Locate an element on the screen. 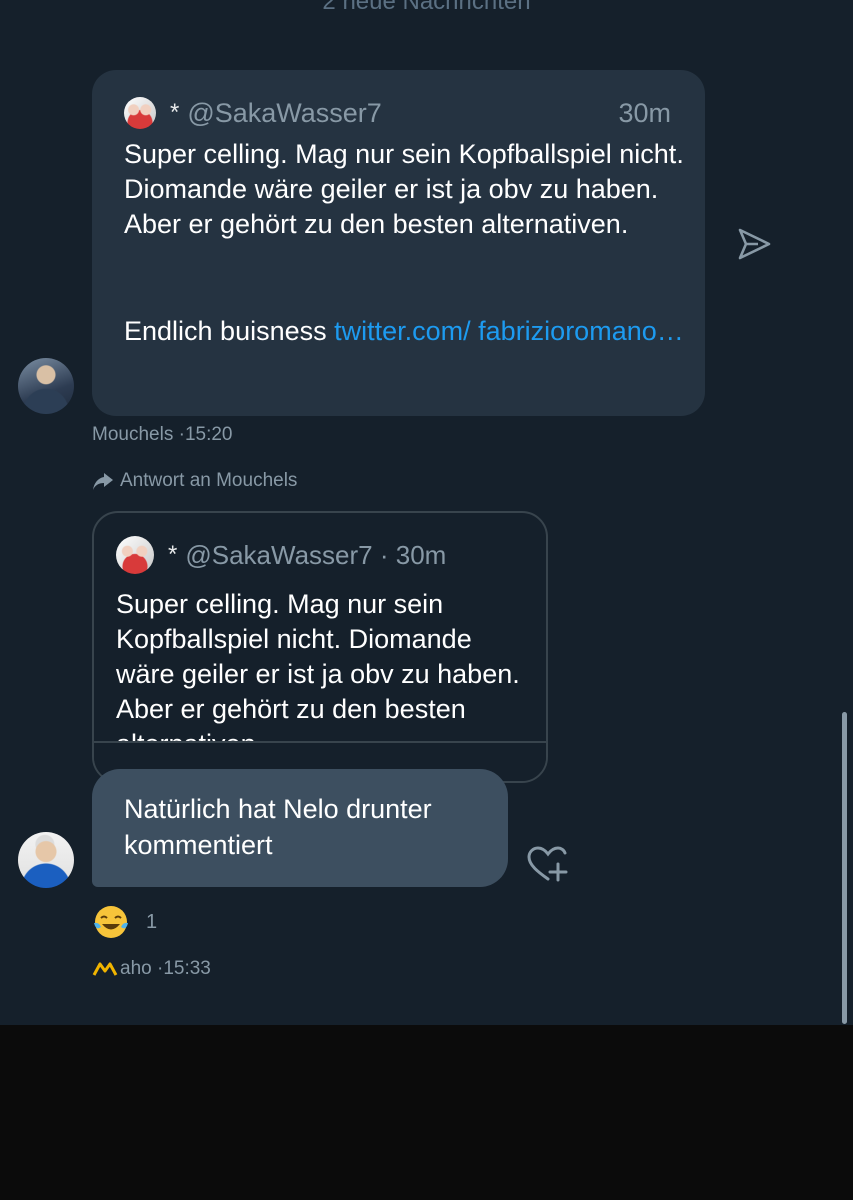  reply-context: Antwort an Mouchels is located at coordinates (194, 481).